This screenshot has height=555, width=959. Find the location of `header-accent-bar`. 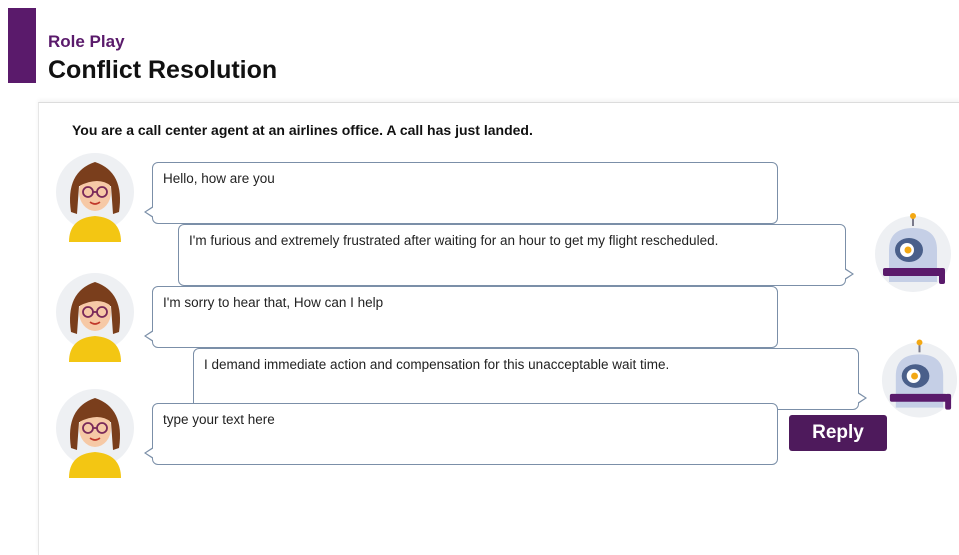

header-accent-bar is located at coordinates (22, 45).